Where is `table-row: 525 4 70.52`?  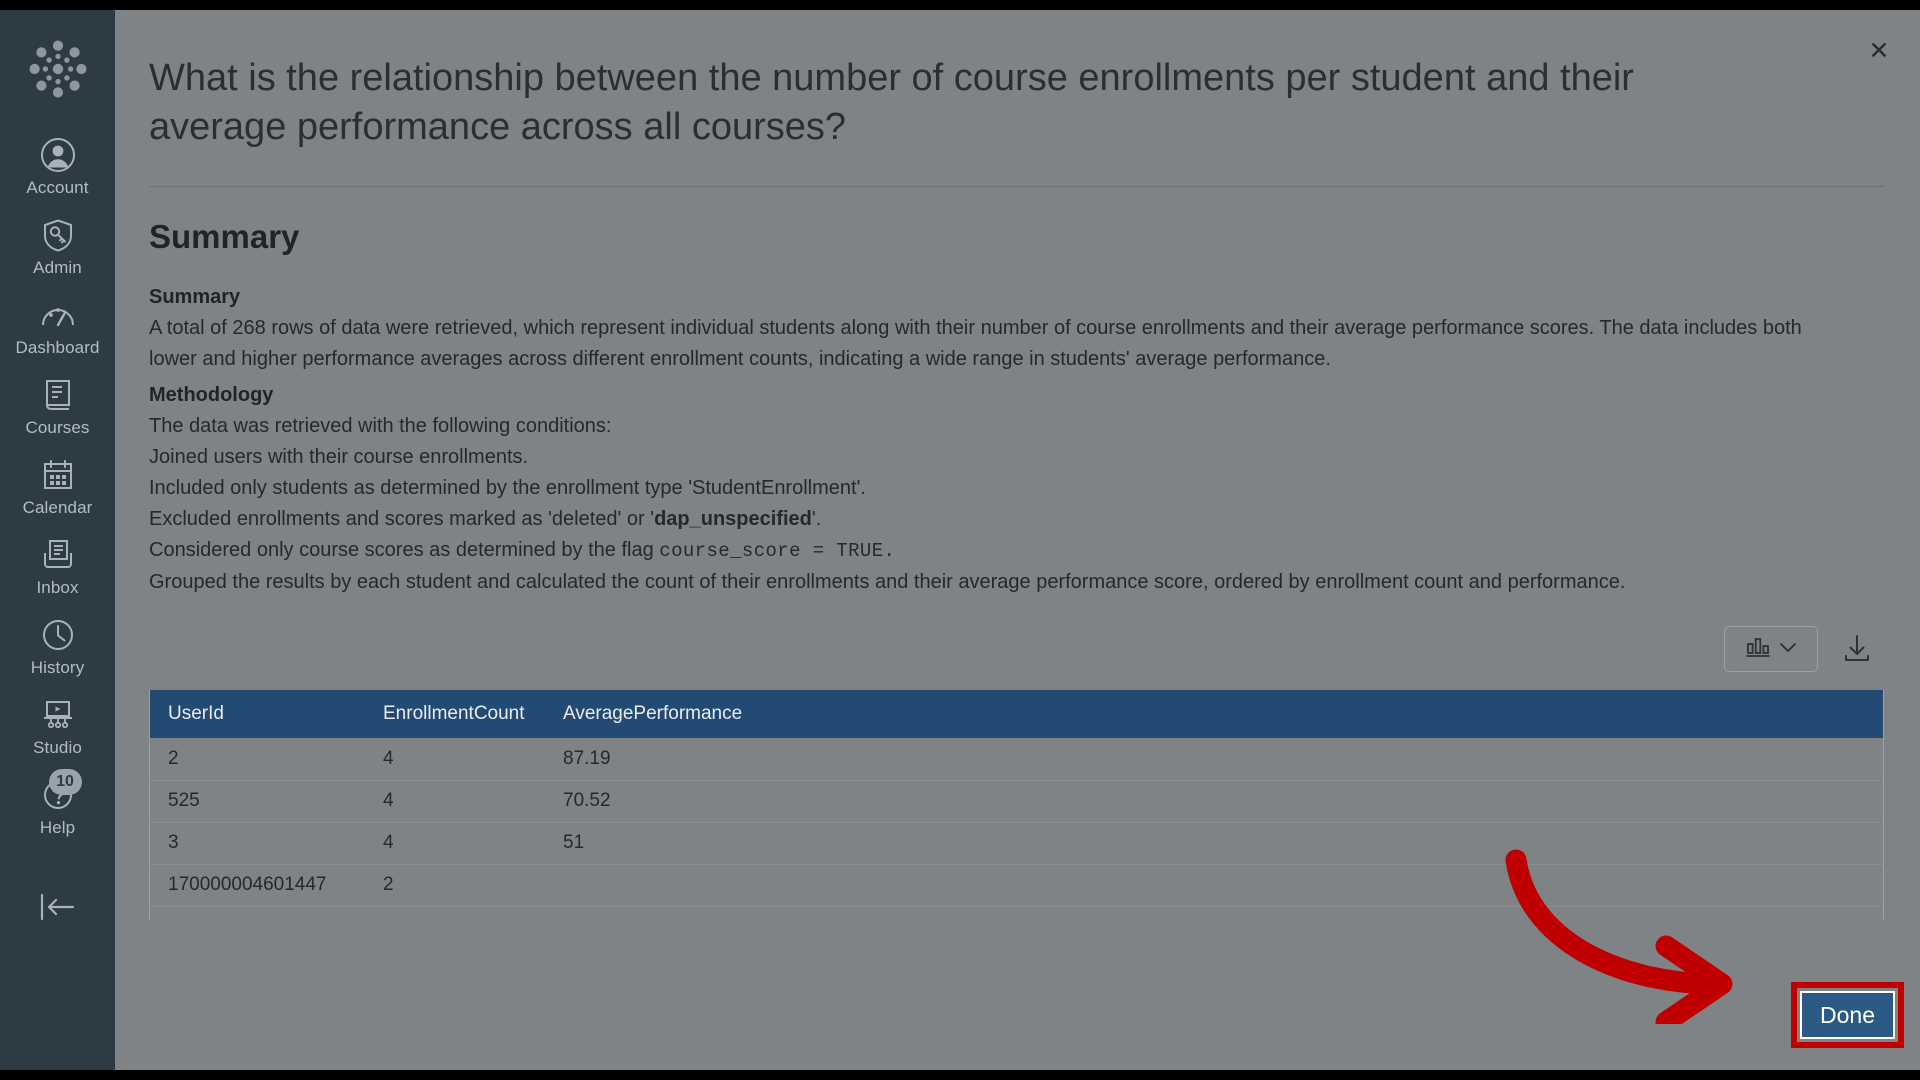 table-row: 525 4 70.52 is located at coordinates (1016, 801).